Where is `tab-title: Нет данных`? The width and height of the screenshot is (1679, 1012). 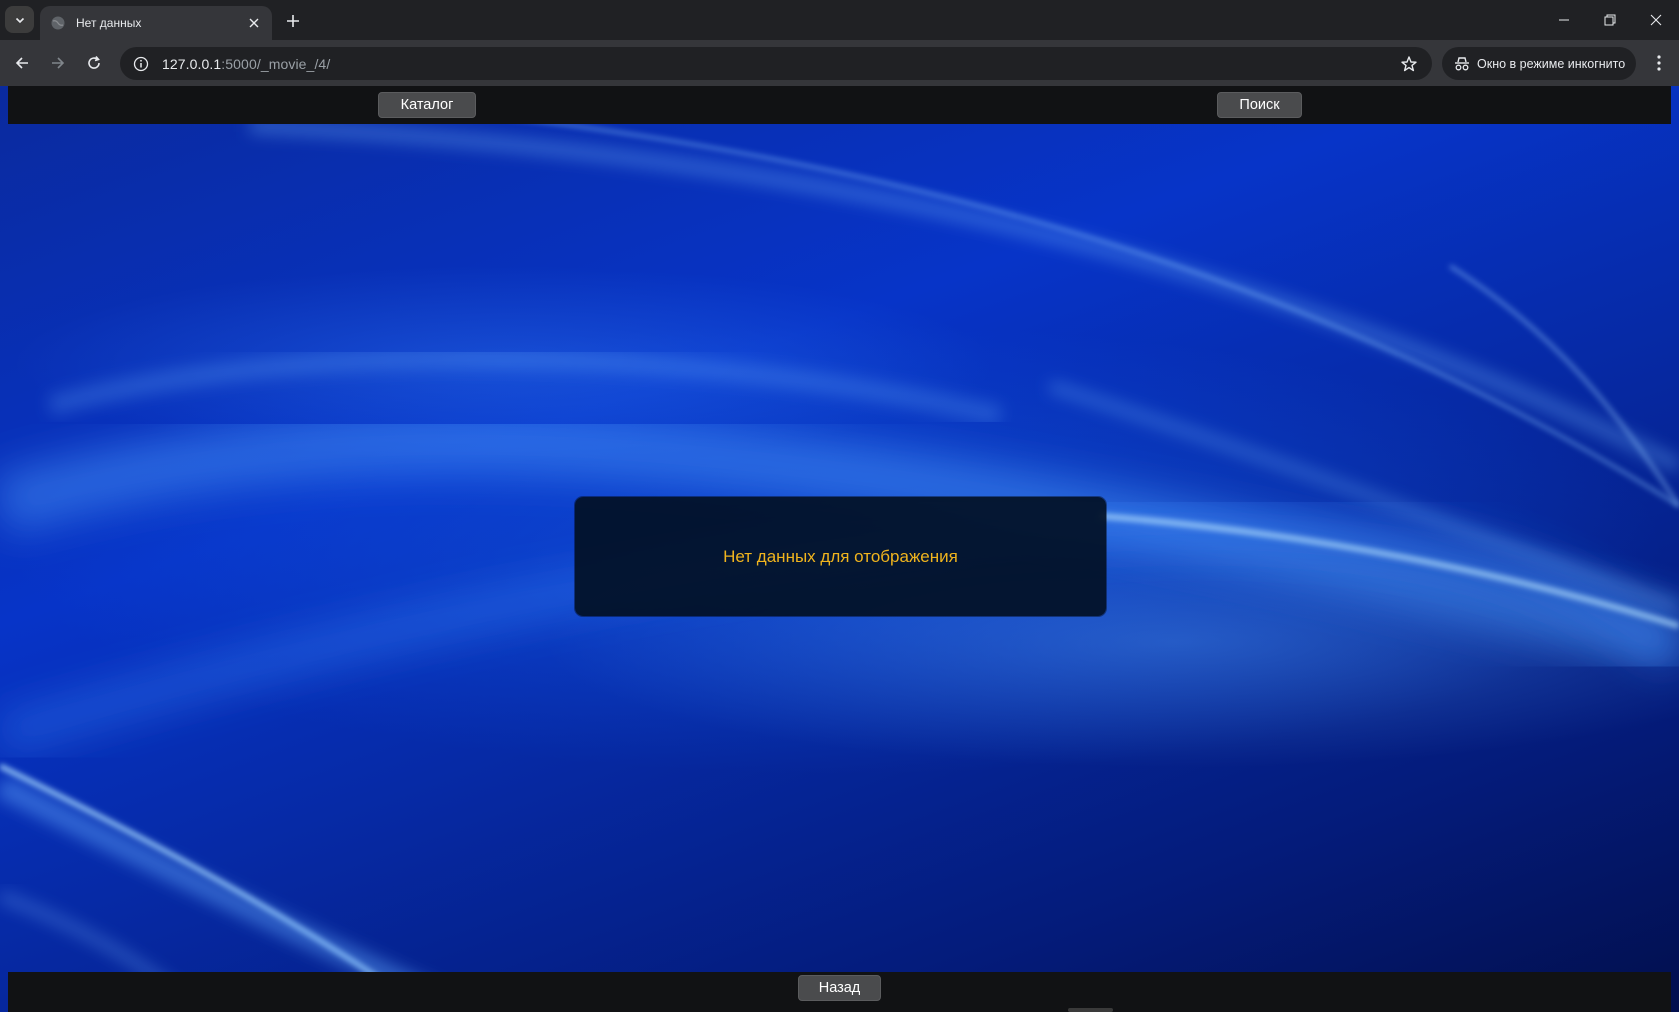 tab-title: Нет данных is located at coordinates (109, 23).